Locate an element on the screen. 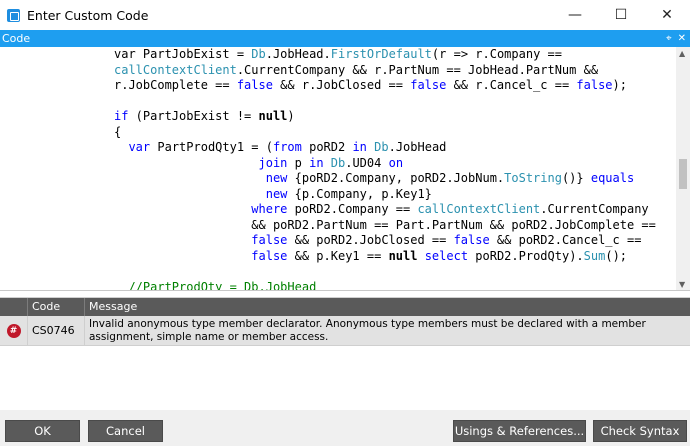 The height and width of the screenshot is (446, 690). column-header-icon is located at coordinates (14, 307).